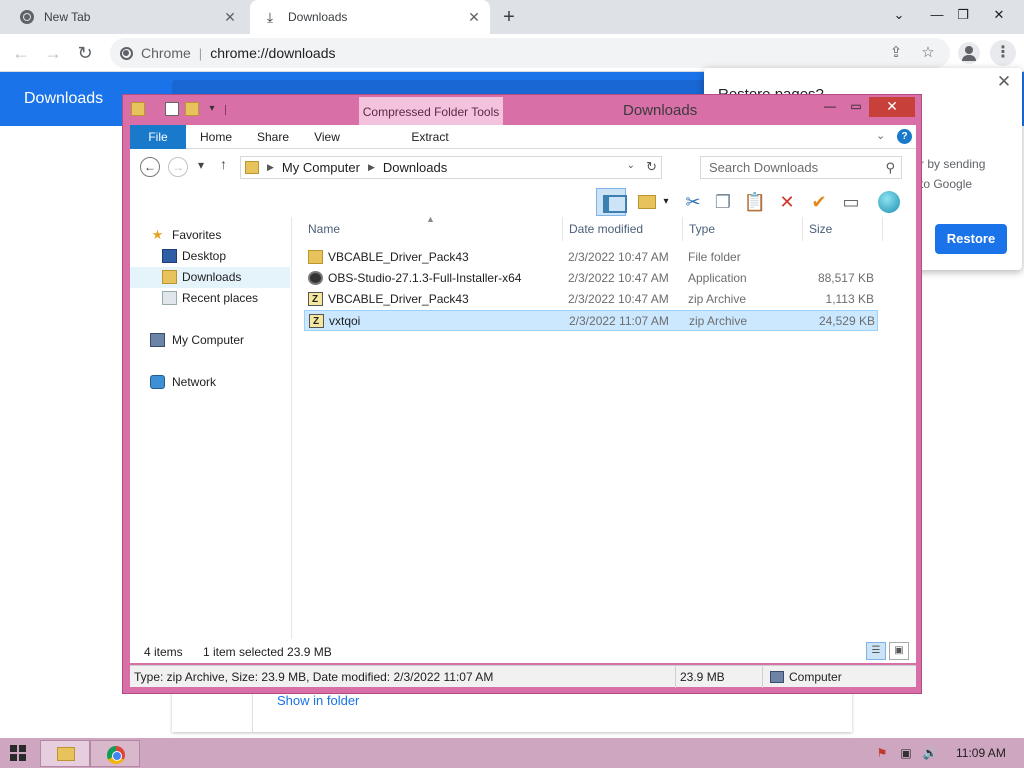  Describe the element at coordinates (851, 202) in the screenshot. I see `properties-icon: ▭` at that location.